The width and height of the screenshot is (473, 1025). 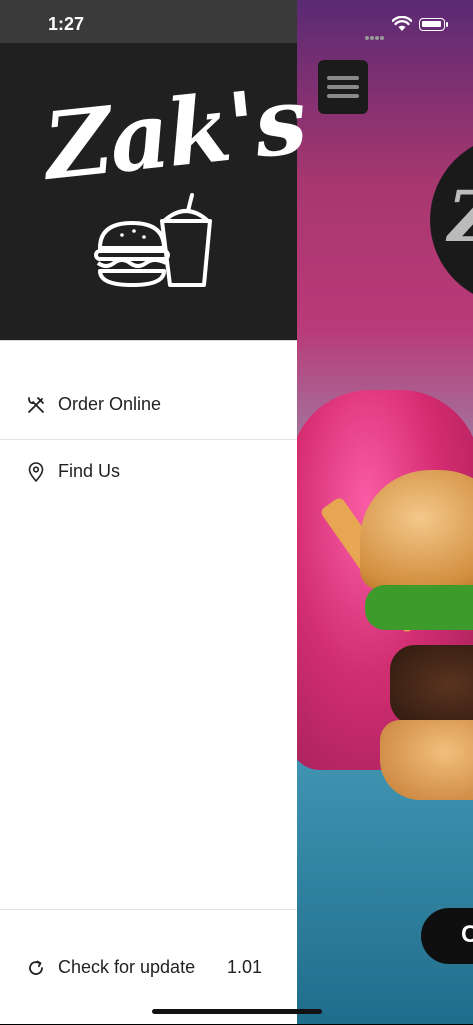 I want to click on check-for-update-button: Check for update 1.01, so click(x=148, y=968).